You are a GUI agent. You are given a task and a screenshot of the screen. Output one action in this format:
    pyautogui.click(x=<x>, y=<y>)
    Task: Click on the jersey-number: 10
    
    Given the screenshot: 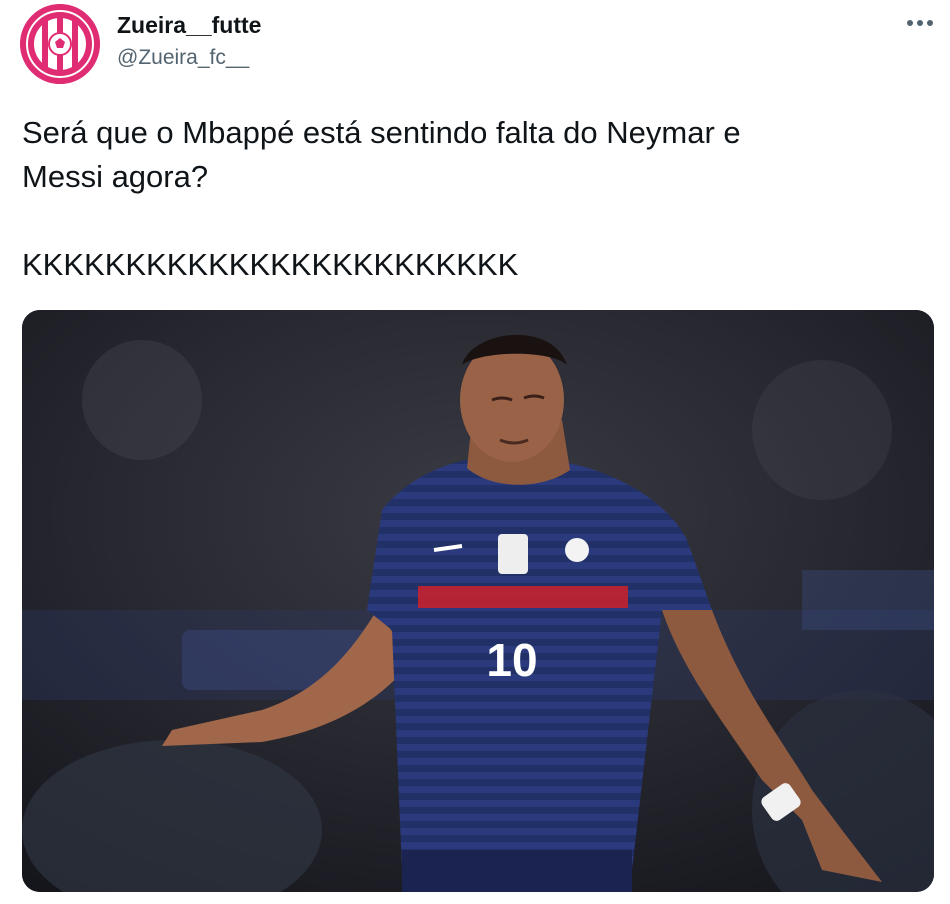 What is the action you would take?
    pyautogui.click(x=511, y=660)
    